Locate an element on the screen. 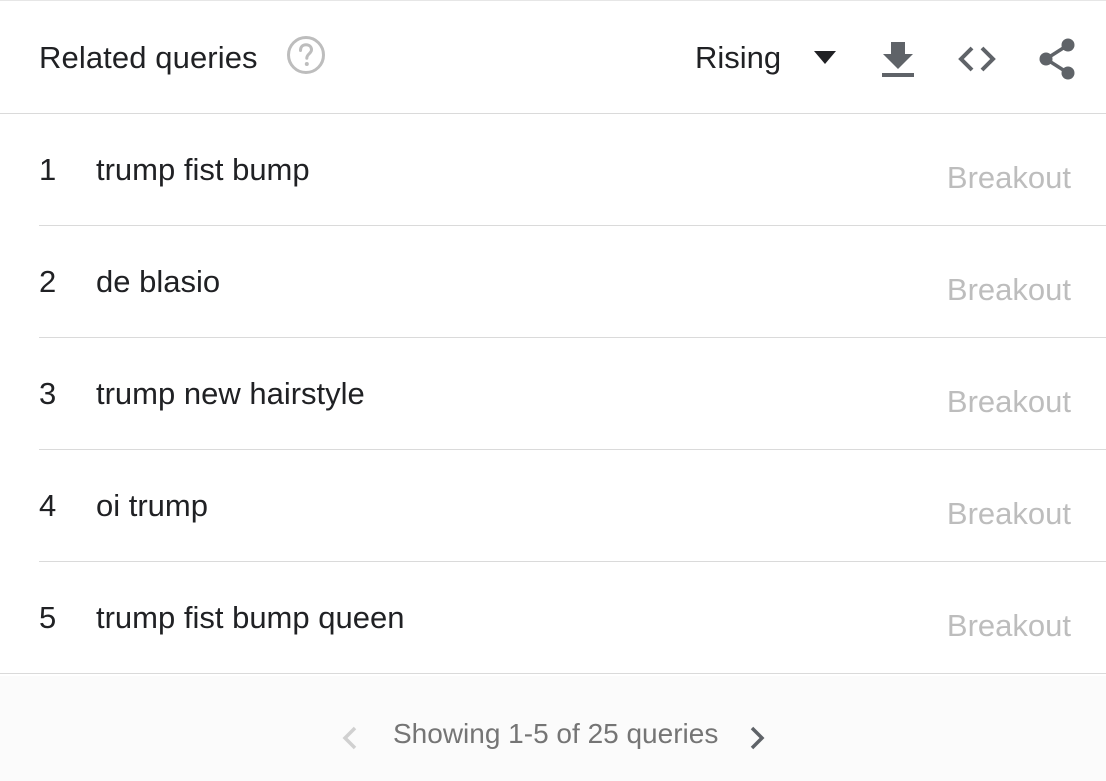 This screenshot has height=781, width=1106. query-rank: 4 is located at coordinates (48, 505).